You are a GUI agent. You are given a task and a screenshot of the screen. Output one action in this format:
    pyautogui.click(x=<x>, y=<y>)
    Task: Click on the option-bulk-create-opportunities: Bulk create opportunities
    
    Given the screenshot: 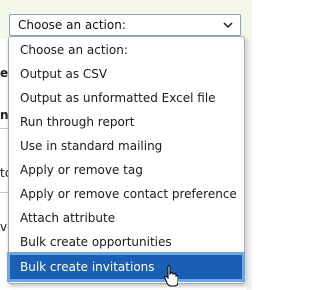 What is the action you would take?
    pyautogui.click(x=126, y=242)
    